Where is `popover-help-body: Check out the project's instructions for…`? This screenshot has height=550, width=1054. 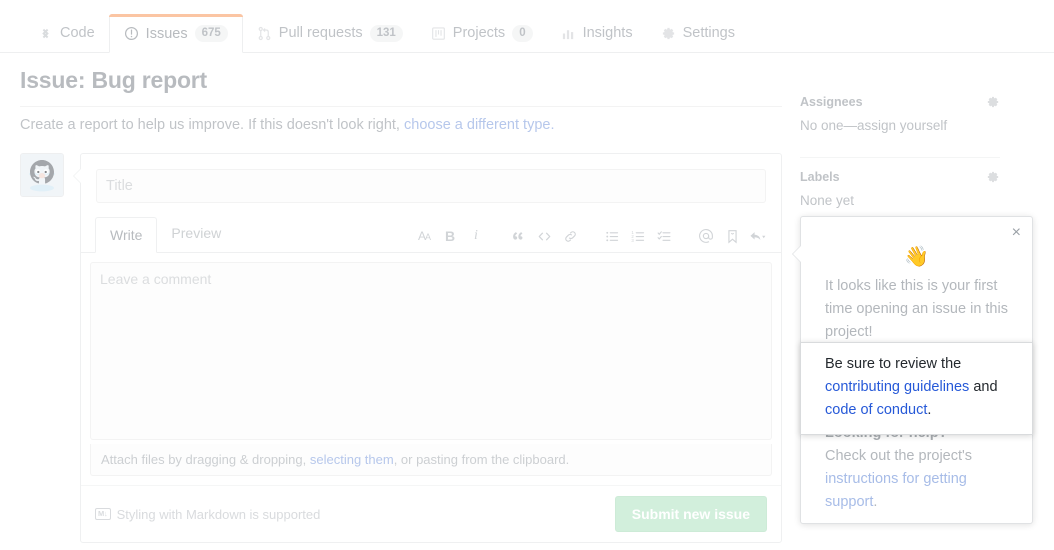 popover-help-body: Check out the project's instructions for… is located at coordinates (920, 479).